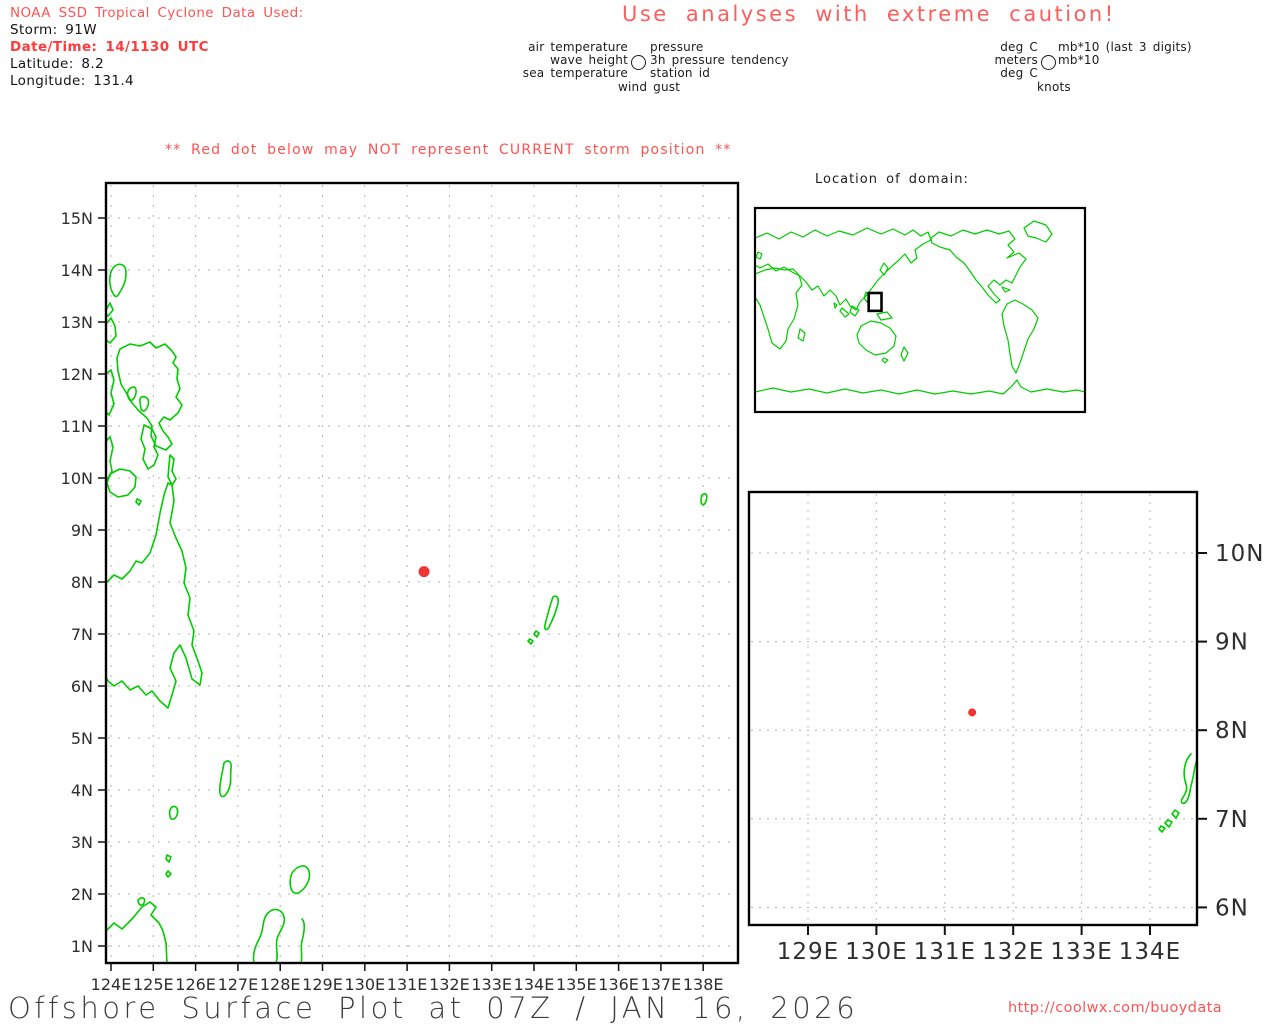 The width and height of the screenshot is (1280, 1025). Describe the element at coordinates (1081, 952) in the screenshot. I see `x-tick-label: 133E` at that location.